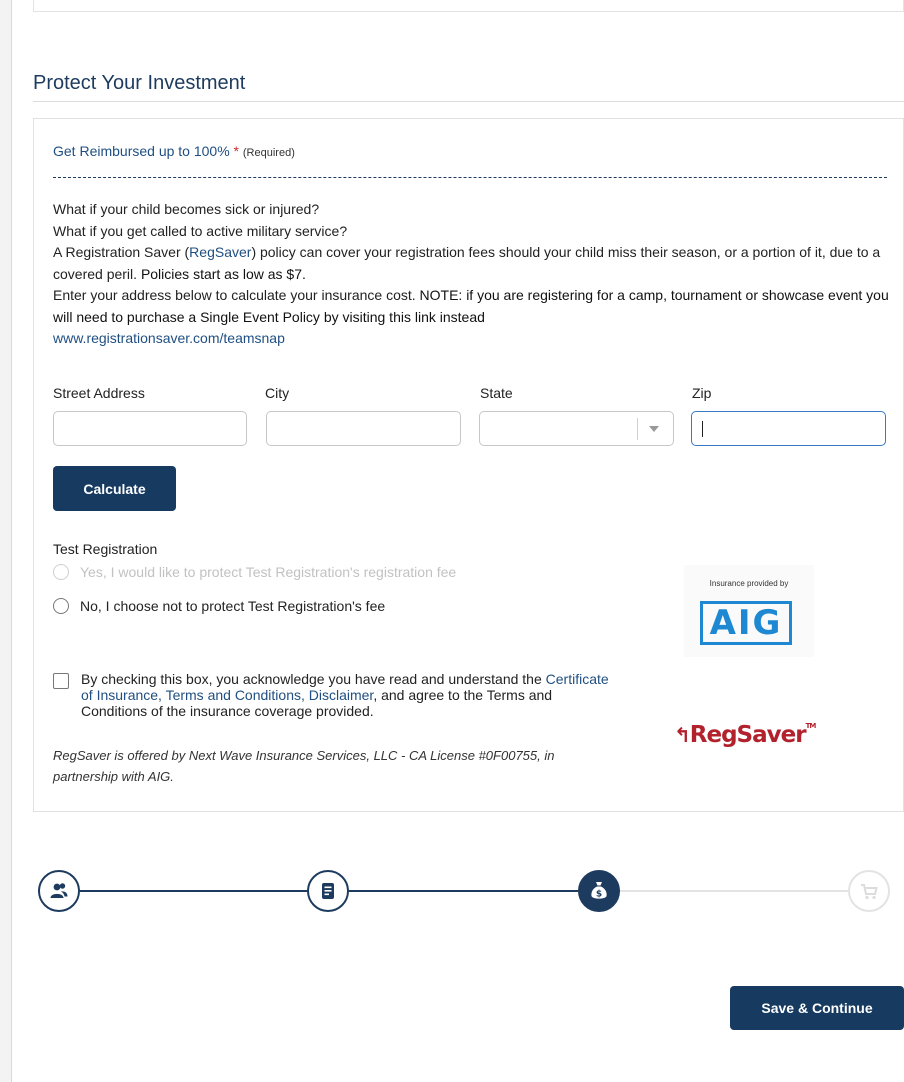 The image size is (904, 1082). What do you see at coordinates (220, 252) in the screenshot?
I see `regsaver-link: RegSaver` at bounding box center [220, 252].